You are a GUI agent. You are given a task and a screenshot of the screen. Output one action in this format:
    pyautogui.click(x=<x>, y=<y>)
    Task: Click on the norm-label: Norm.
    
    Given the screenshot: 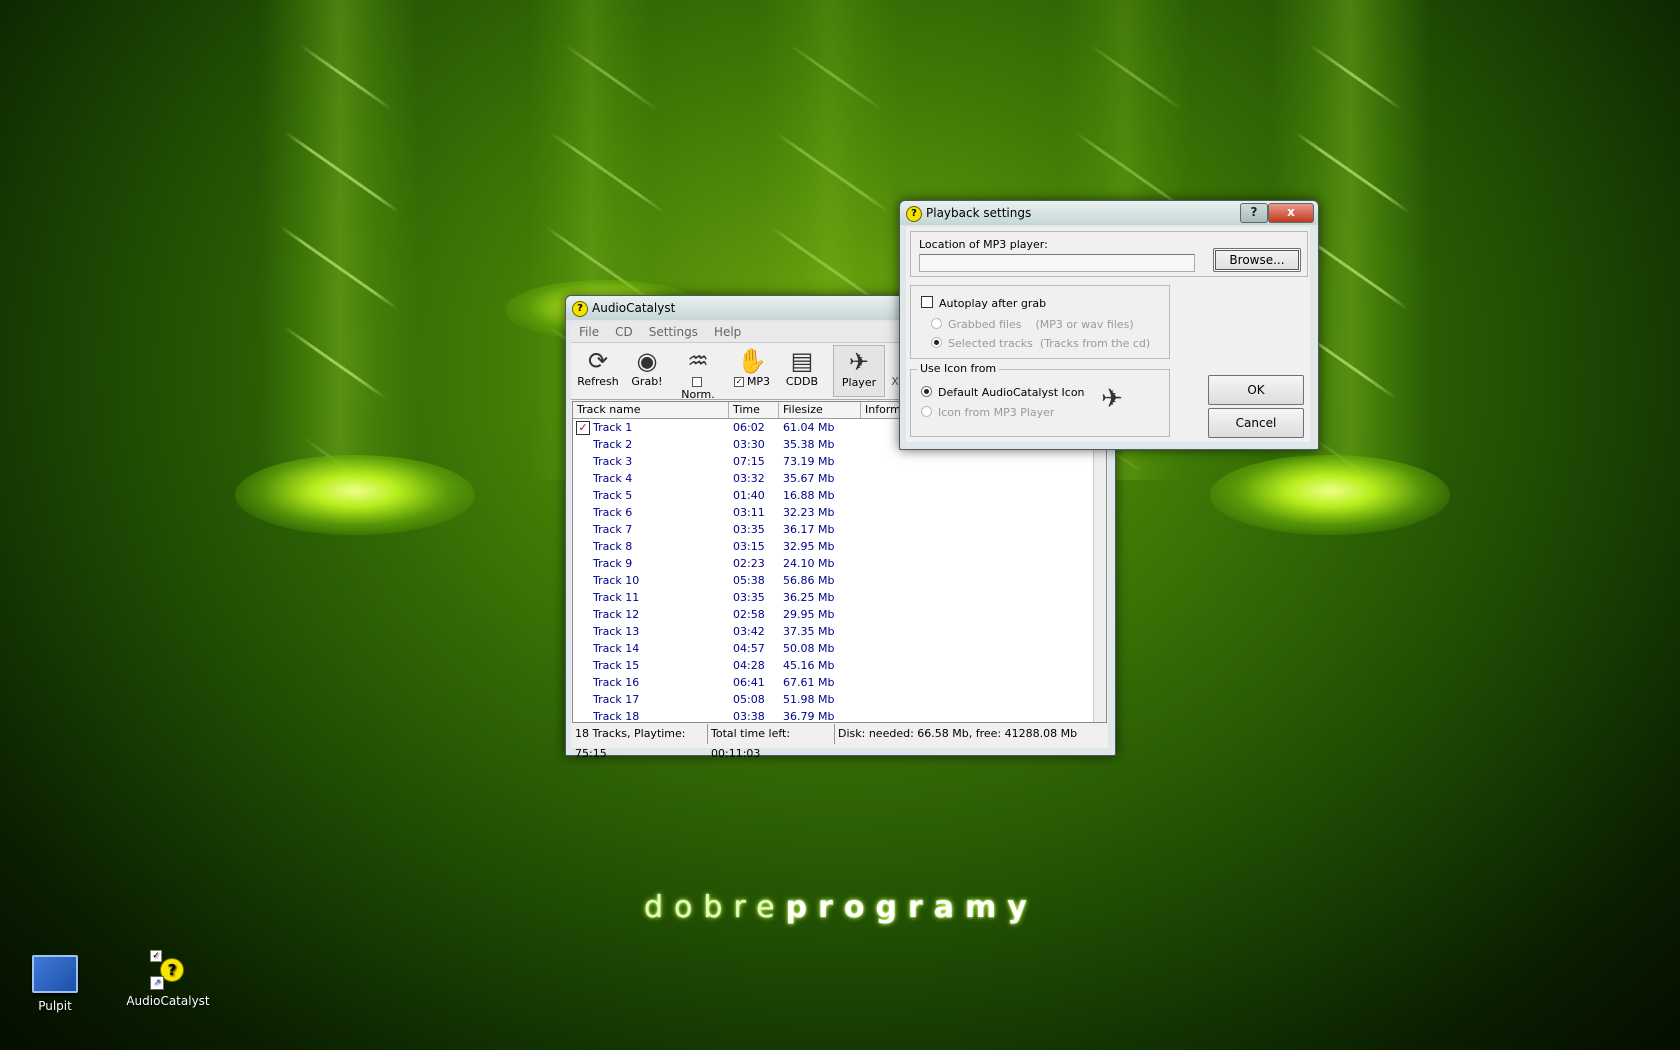 What is the action you would take?
    pyautogui.click(x=698, y=394)
    